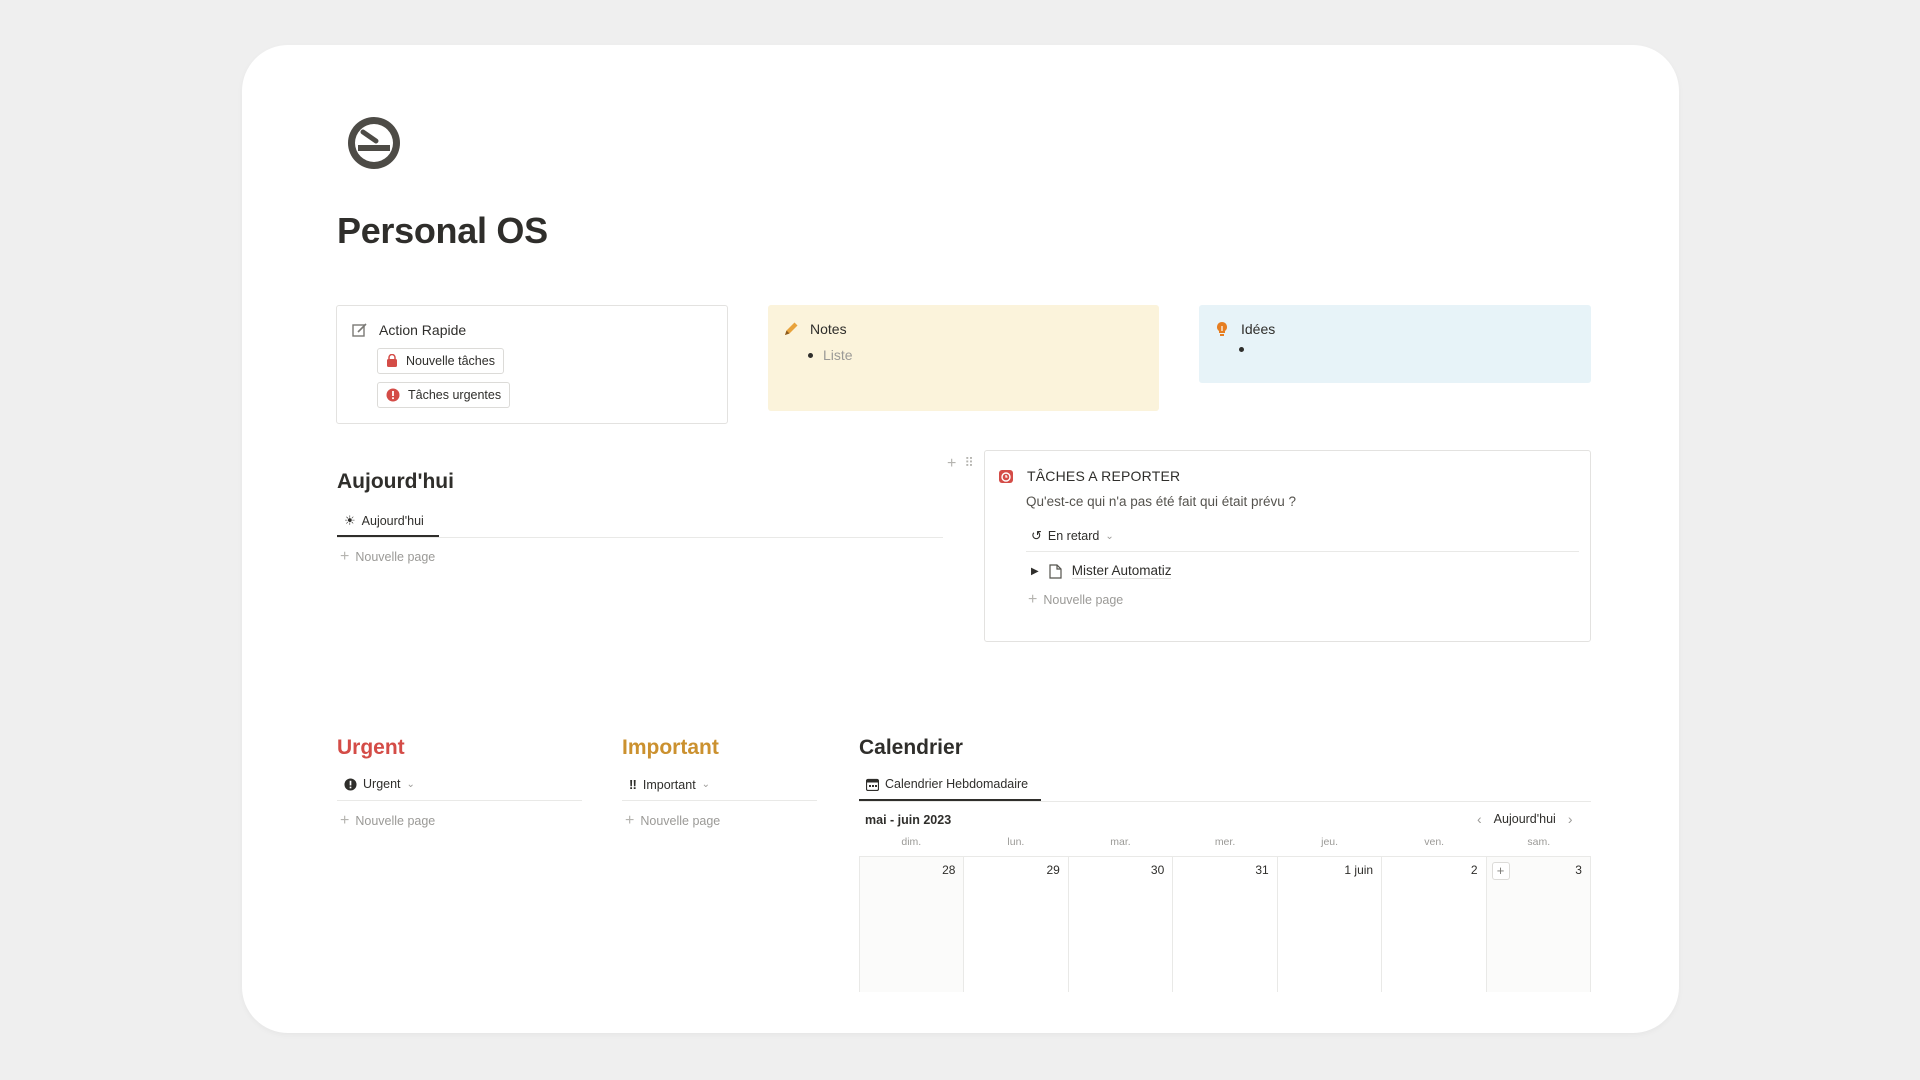  I want to click on tab-calendrier-hebdomadaire: Calendrier Hebdomadaire, so click(947, 784).